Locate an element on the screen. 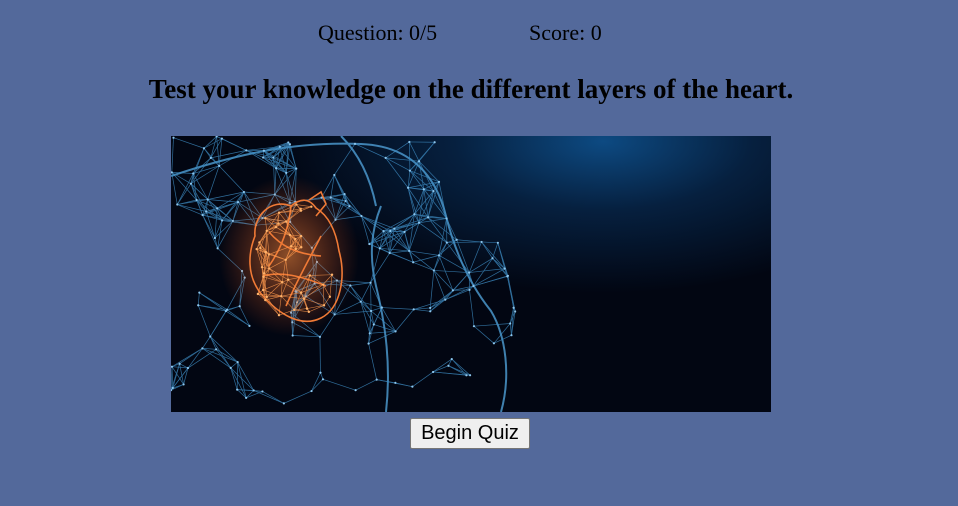  begin-quiz-button: Begin Quiz is located at coordinates (470, 433).